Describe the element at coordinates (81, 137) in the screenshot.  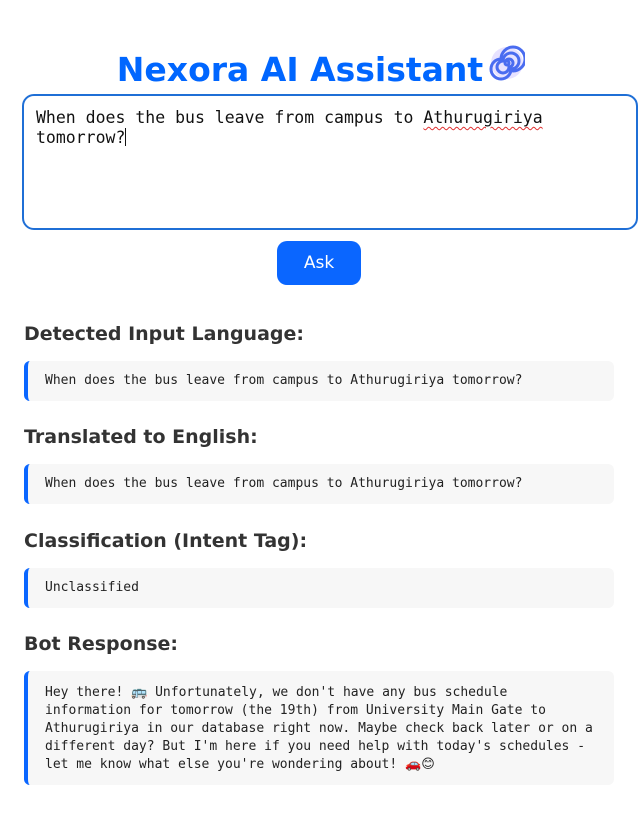
I see `question-text-end: tomorrow?` at that location.